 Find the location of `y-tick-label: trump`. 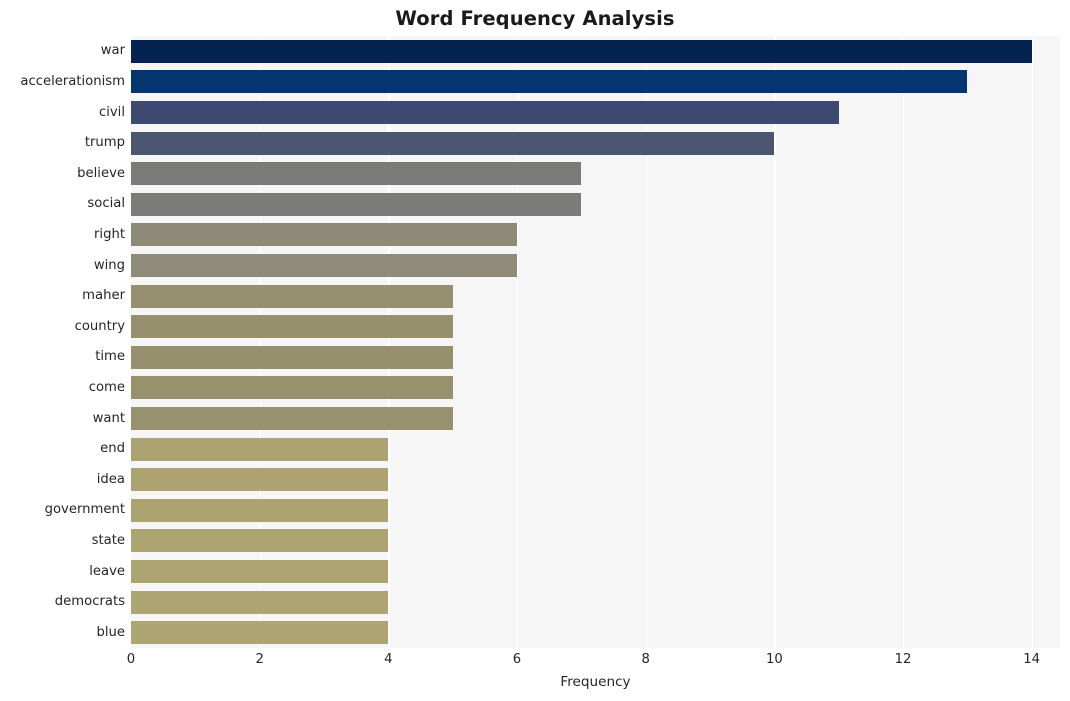

y-tick-label: trump is located at coordinates (104, 143).